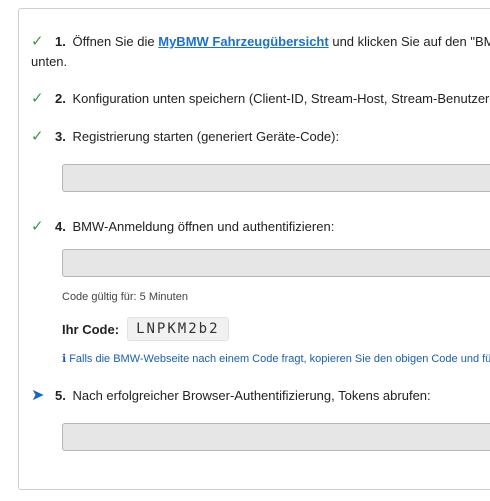 The height and width of the screenshot is (501, 490). Describe the element at coordinates (276, 437) in the screenshot. I see `fetch-tokens-button` at that location.